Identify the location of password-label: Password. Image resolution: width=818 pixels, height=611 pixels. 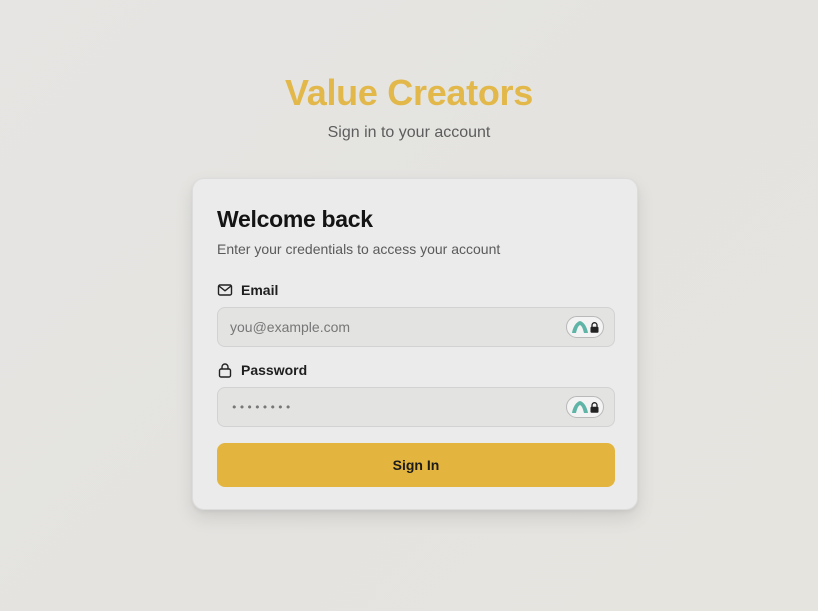
(262, 370).